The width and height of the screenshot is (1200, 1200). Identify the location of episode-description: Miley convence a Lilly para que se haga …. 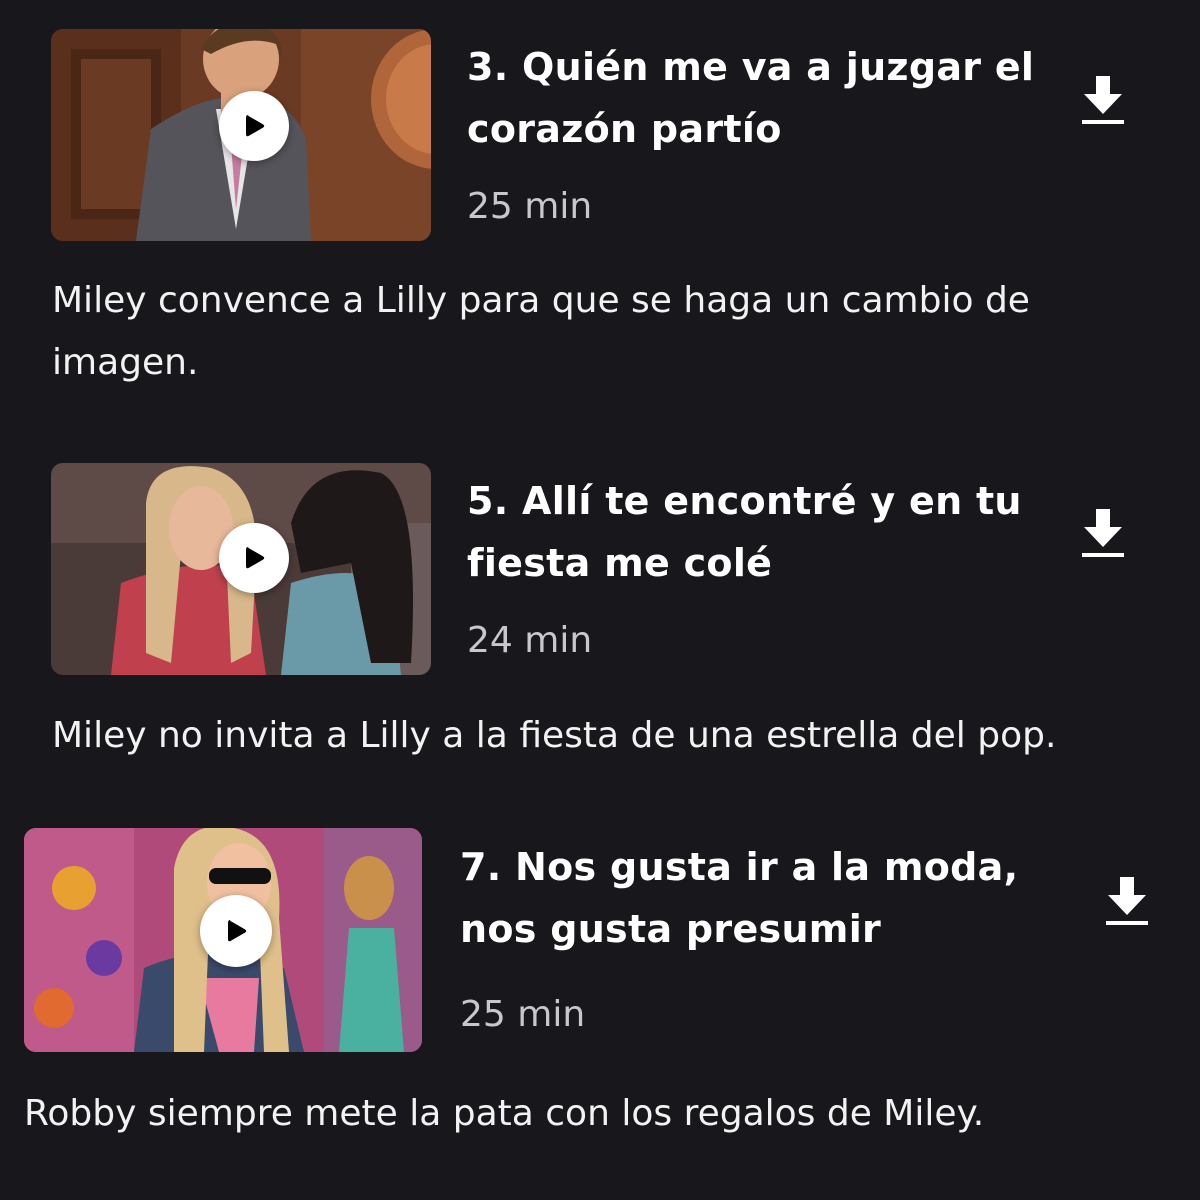
(541, 331).